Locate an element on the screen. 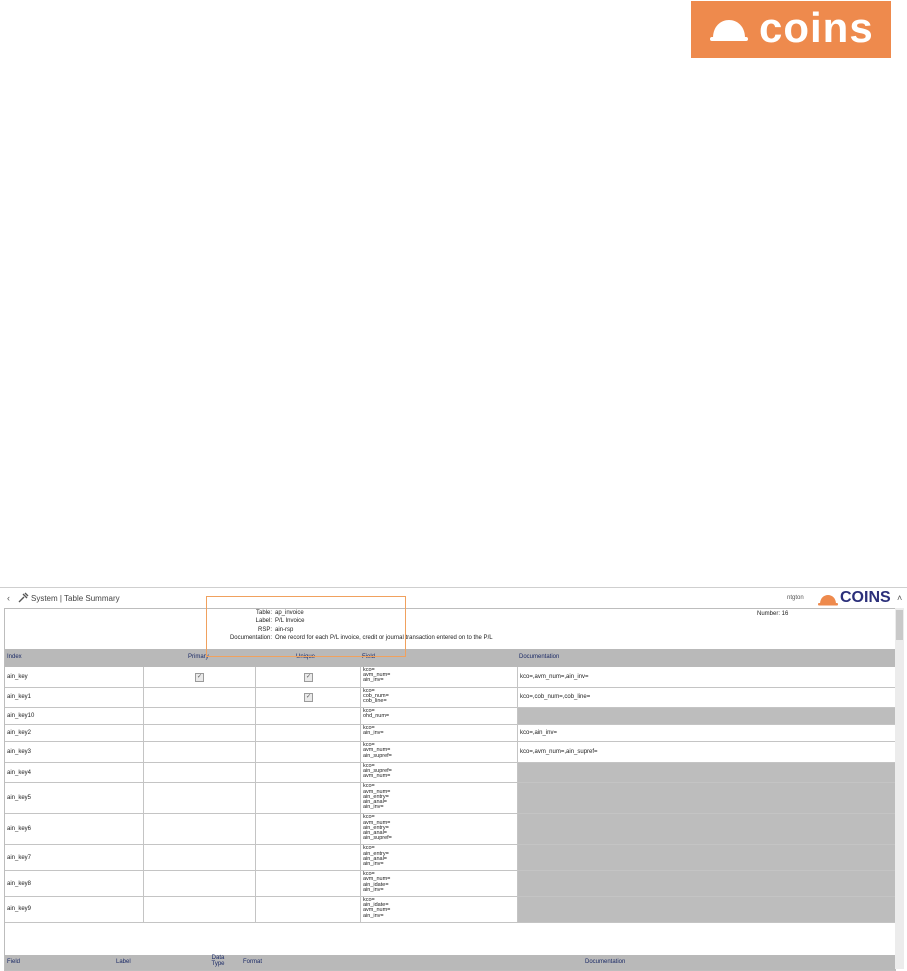 The image size is (907, 971). index-doc: kco=,avm_num=,ain_inv= is located at coordinates (554, 676).